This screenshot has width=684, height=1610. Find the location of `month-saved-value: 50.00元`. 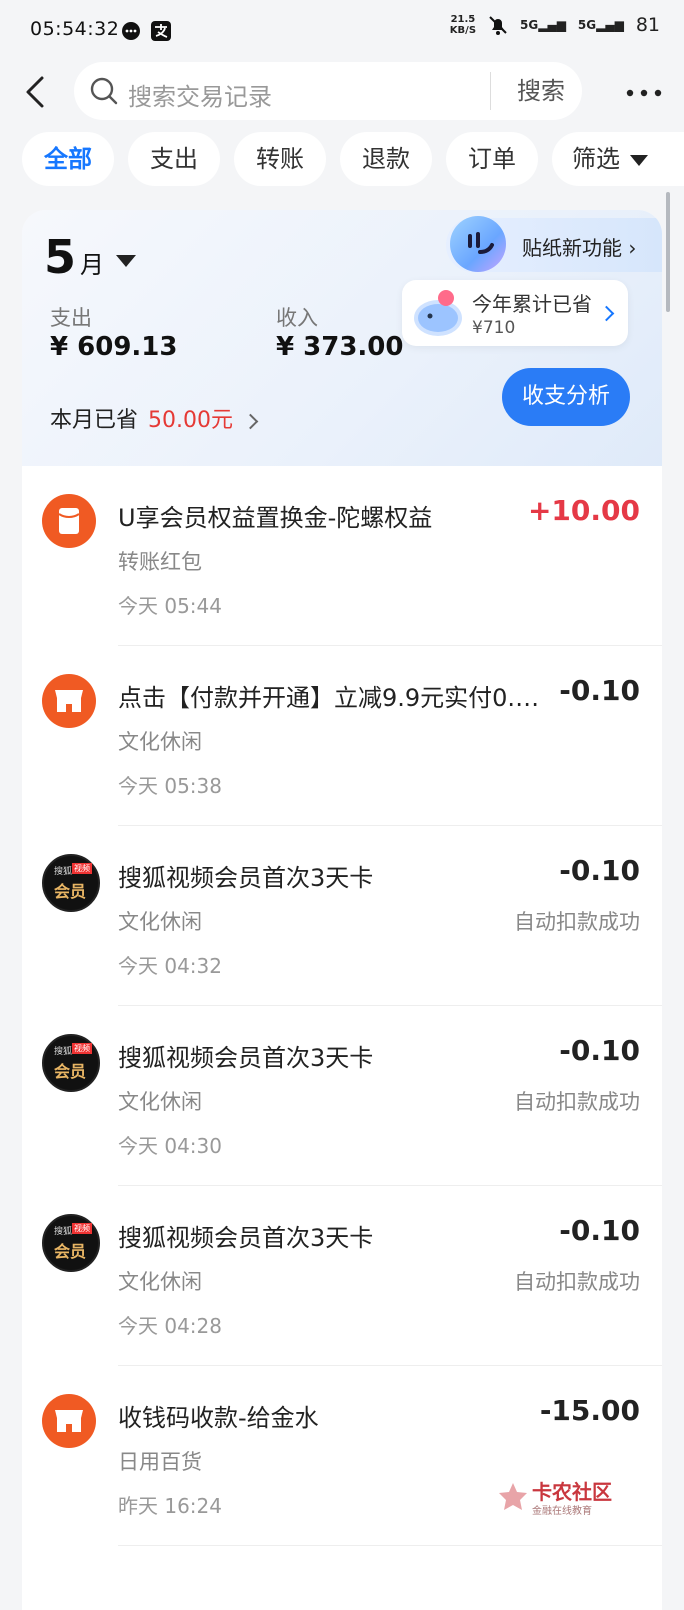

month-saved-value: 50.00元 is located at coordinates (190, 420).